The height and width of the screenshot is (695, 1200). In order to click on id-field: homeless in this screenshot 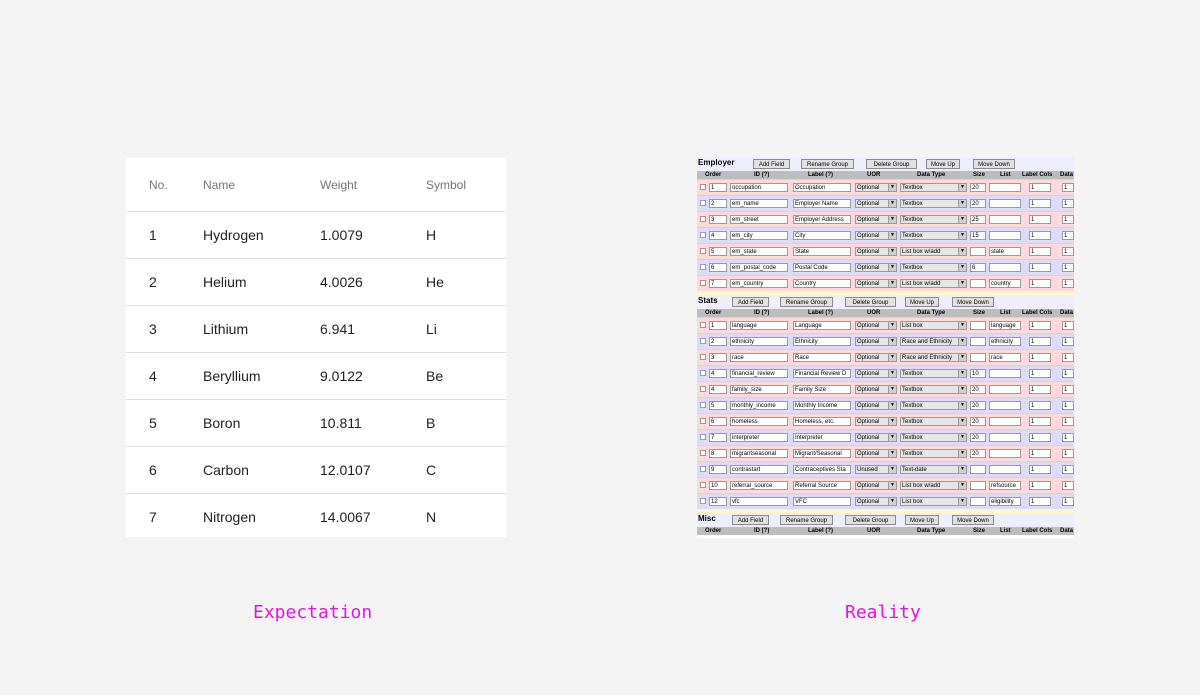, I will do `click(759, 421)`.